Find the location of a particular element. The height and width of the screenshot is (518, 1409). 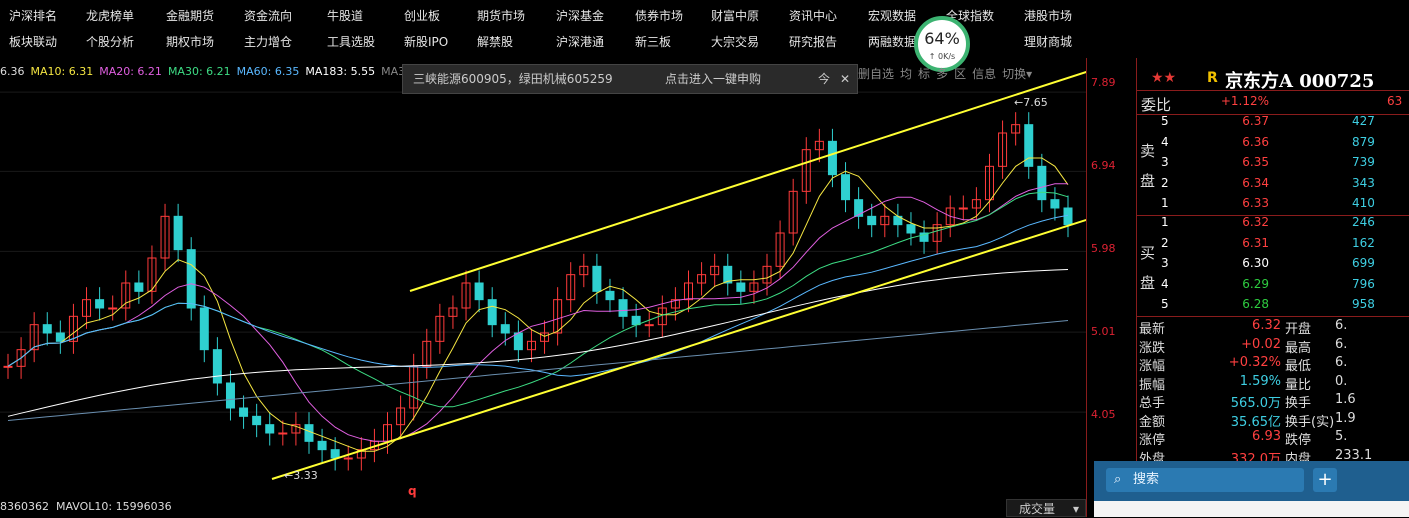

chart-control: 切换▾ is located at coordinates (1017, 74).